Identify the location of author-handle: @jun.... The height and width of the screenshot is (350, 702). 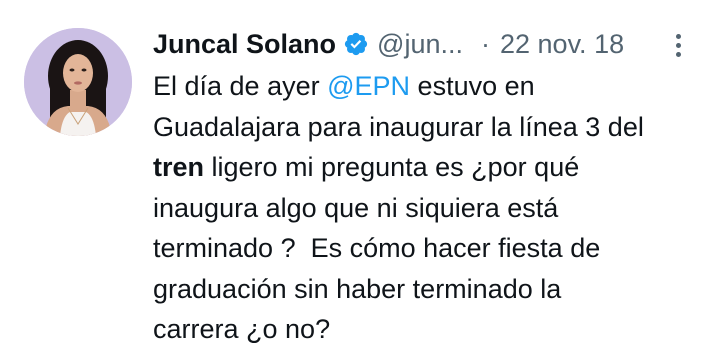
(420, 44).